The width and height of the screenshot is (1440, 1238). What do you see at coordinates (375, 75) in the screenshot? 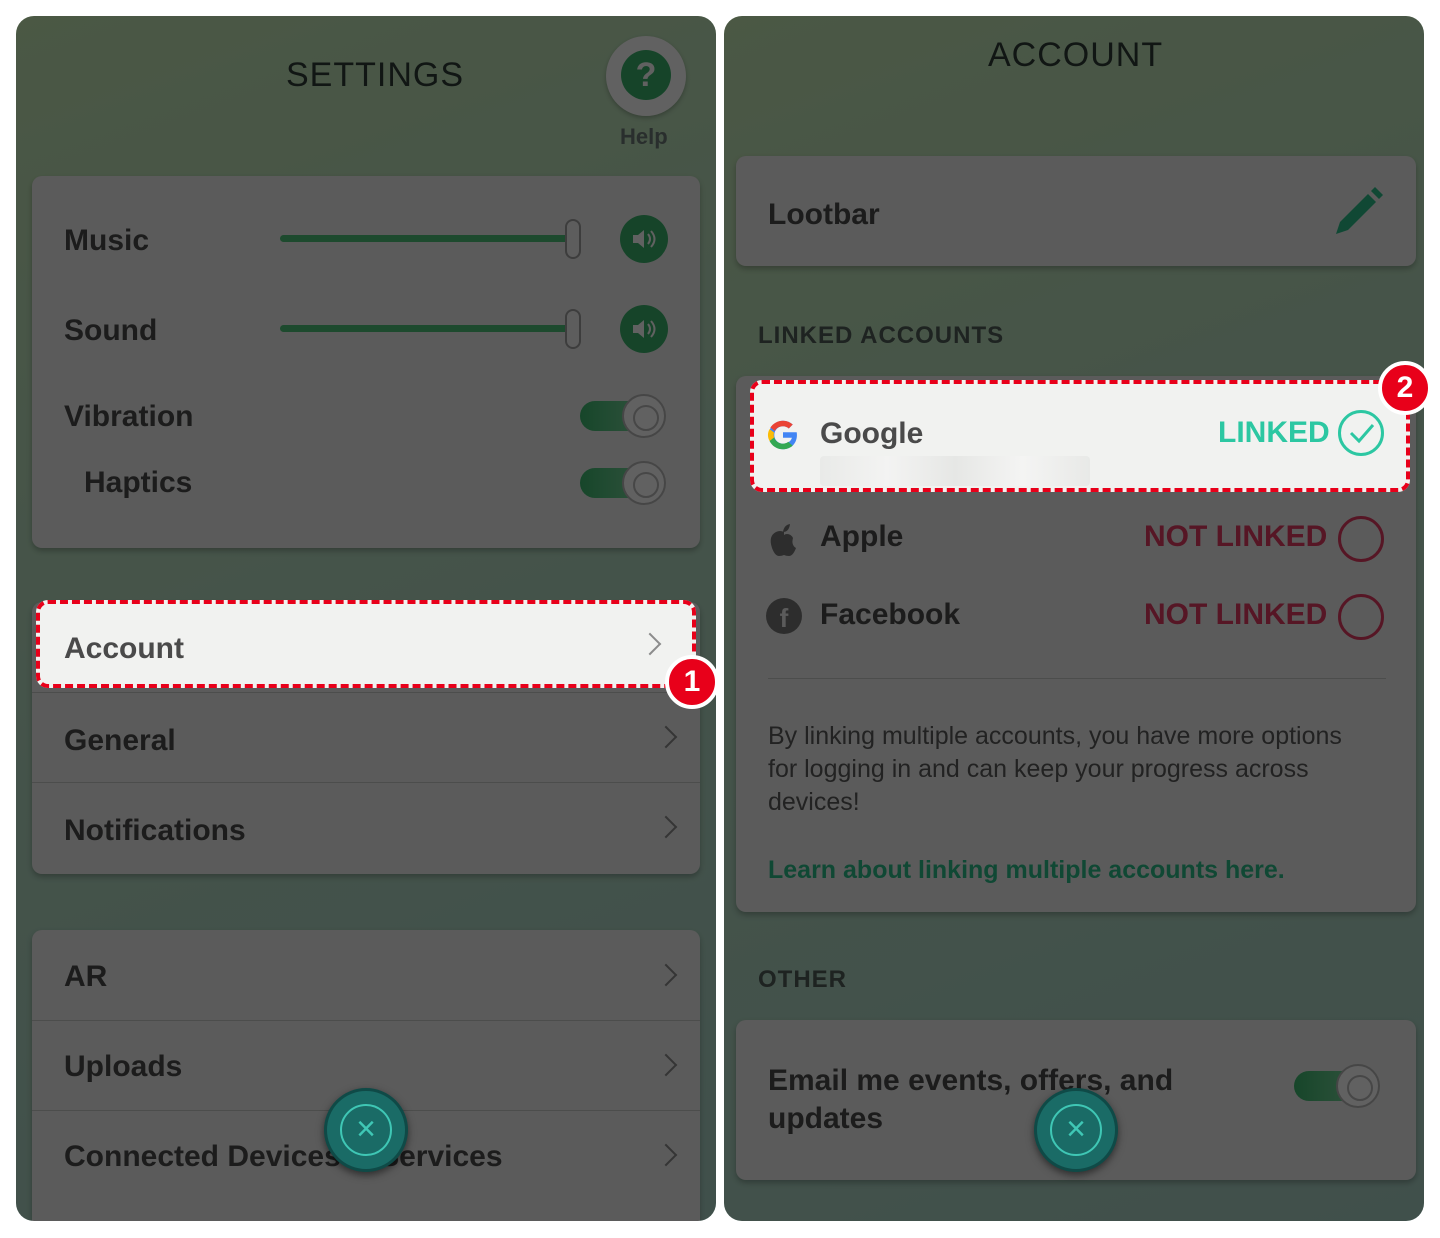
I see `settings-title: SETTINGS` at bounding box center [375, 75].